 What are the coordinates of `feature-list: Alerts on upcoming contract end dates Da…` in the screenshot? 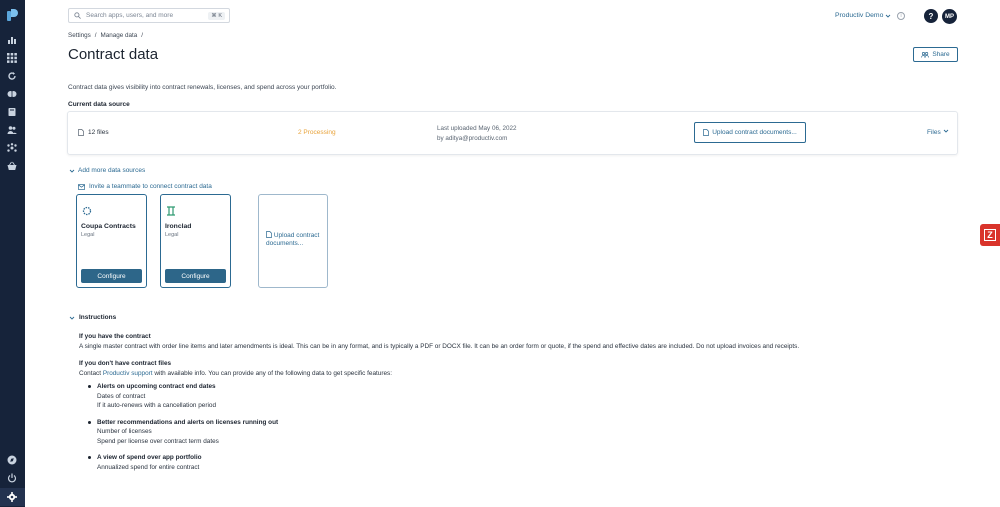 It's located at (483, 427).